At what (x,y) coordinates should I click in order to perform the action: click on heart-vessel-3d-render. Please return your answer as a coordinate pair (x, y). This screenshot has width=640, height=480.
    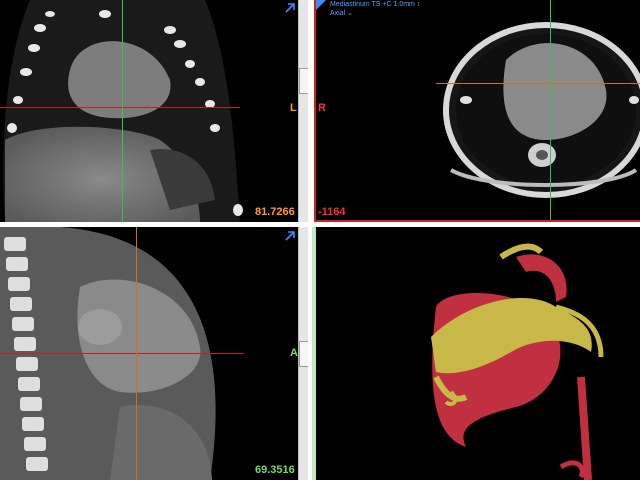
    Looking at the image, I should click on (517, 361).